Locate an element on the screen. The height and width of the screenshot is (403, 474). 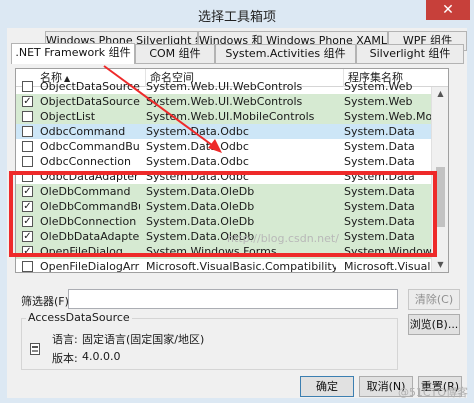
row-assembly: Microsoft.VisualBasic.C is located at coordinates (392, 266).